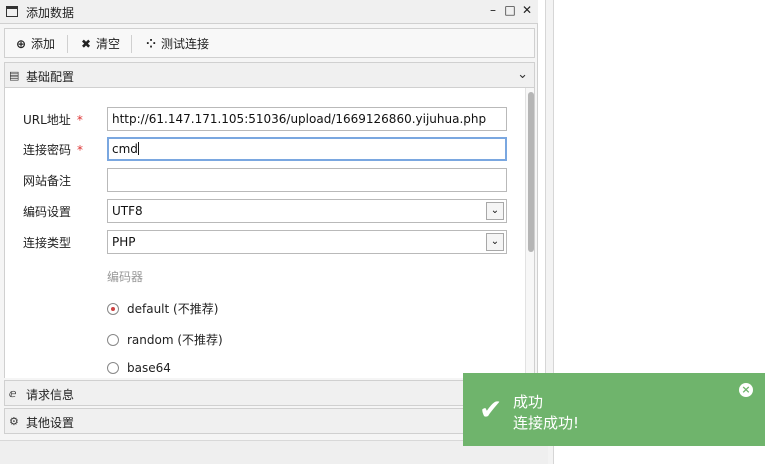 This screenshot has width=765, height=464. Describe the element at coordinates (149, 368) in the screenshot. I see `encoder-option-label: base64` at that location.